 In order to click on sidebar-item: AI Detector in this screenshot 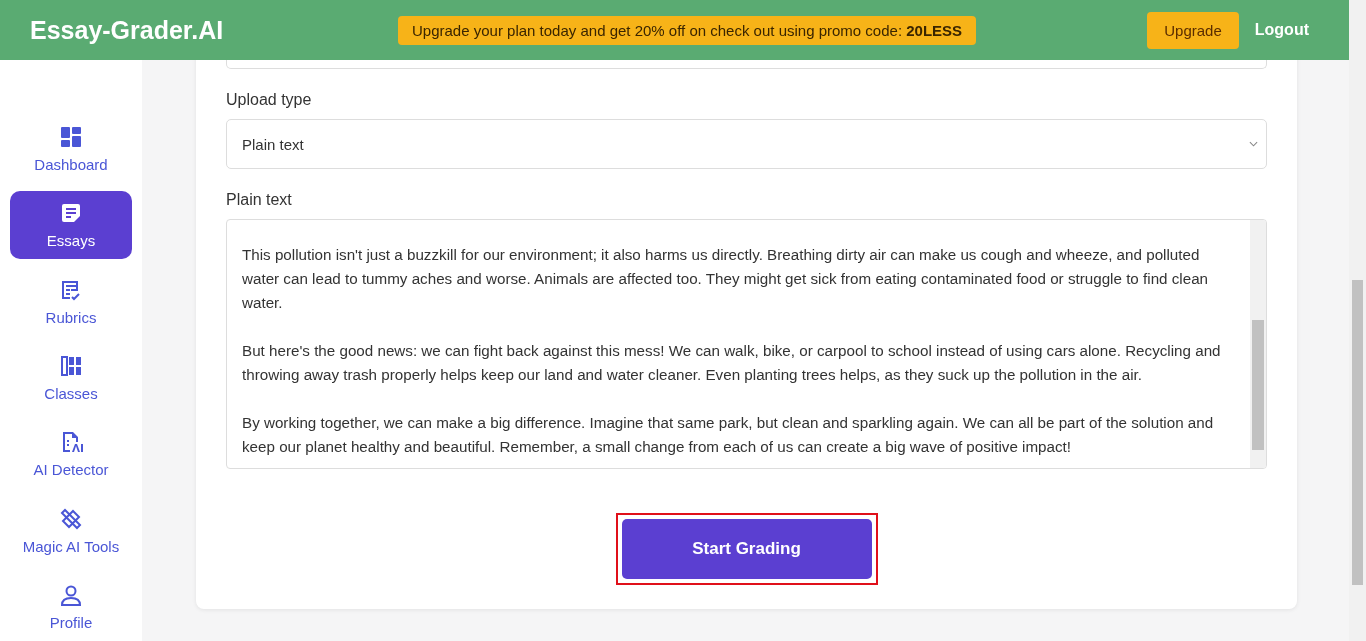, I will do `click(71, 454)`.